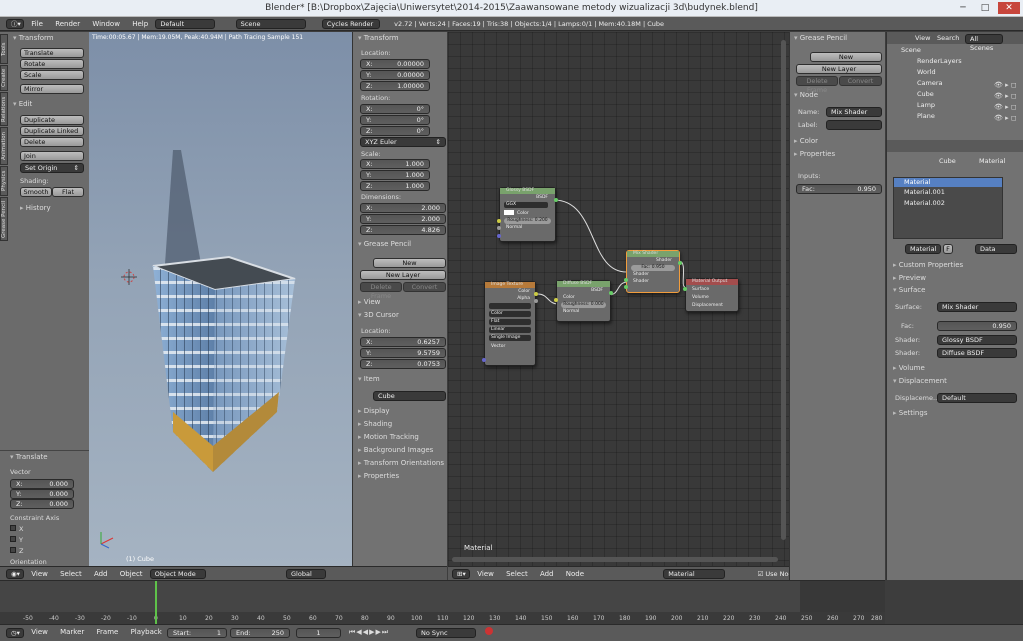 The width and height of the screenshot is (1023, 641). Describe the element at coordinates (185, 24) in the screenshot. I see `layout-select: Default` at that location.